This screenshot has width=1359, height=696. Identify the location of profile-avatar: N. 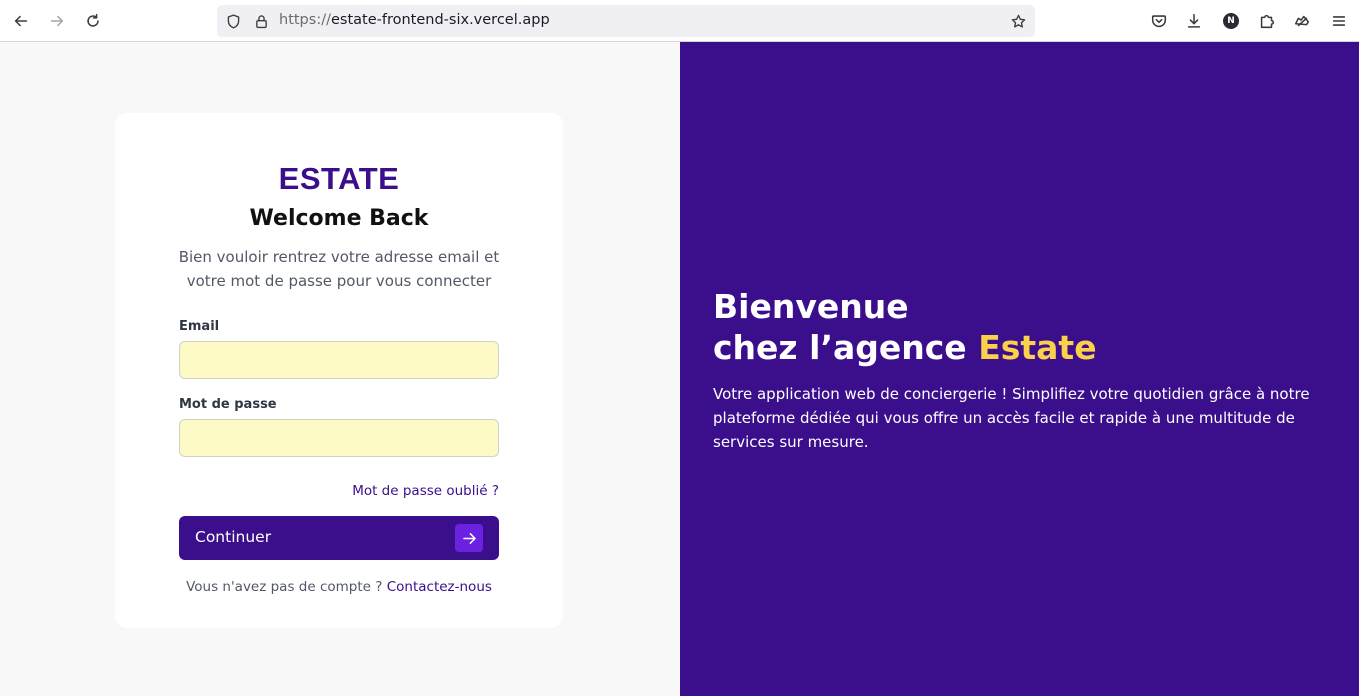
(1231, 21).